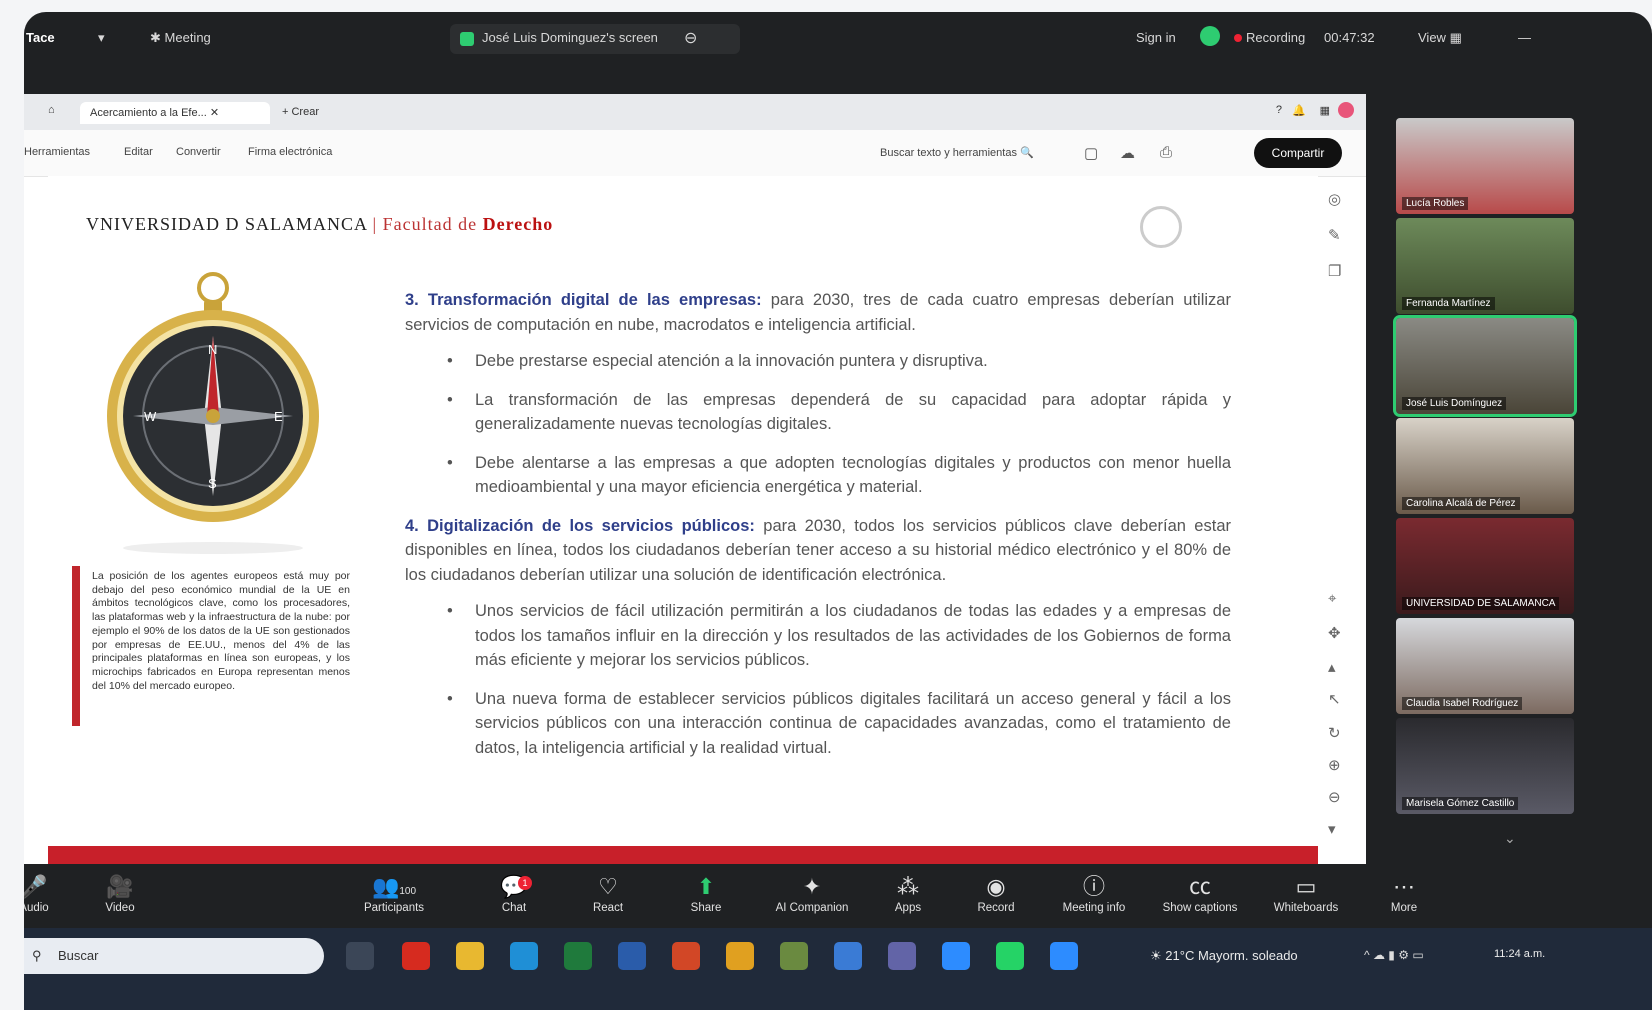 The height and width of the screenshot is (1010, 1652). What do you see at coordinates (1224, 956) in the screenshot?
I see `weather-widget: ☀ 21°C Mayorm. soleado` at bounding box center [1224, 956].